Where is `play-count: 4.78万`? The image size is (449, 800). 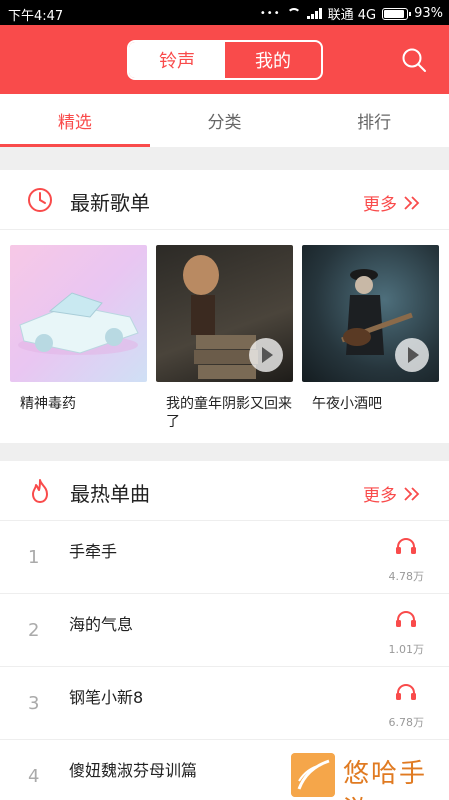 play-count: 4.78万 is located at coordinates (406, 576).